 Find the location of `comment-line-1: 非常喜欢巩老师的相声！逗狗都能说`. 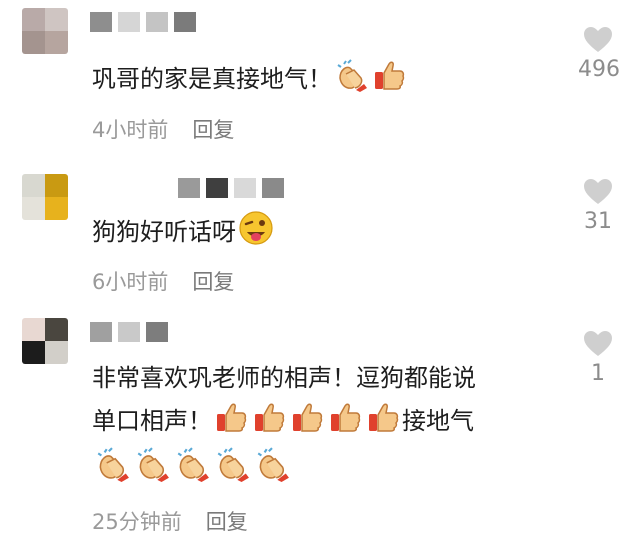

comment-line-1: 非常喜欢巩老师的相声！逗狗都能说 is located at coordinates (284, 378).